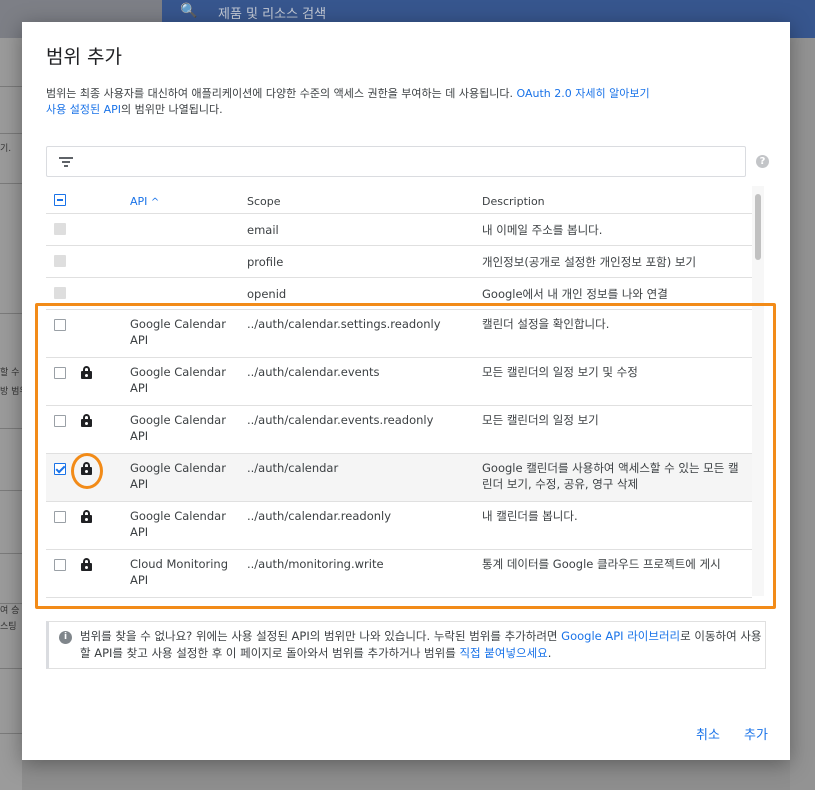  What do you see at coordinates (583, 93) in the screenshot?
I see `oauth-learn-more-link: OAuth 2.0 자세히 알아보기` at bounding box center [583, 93].